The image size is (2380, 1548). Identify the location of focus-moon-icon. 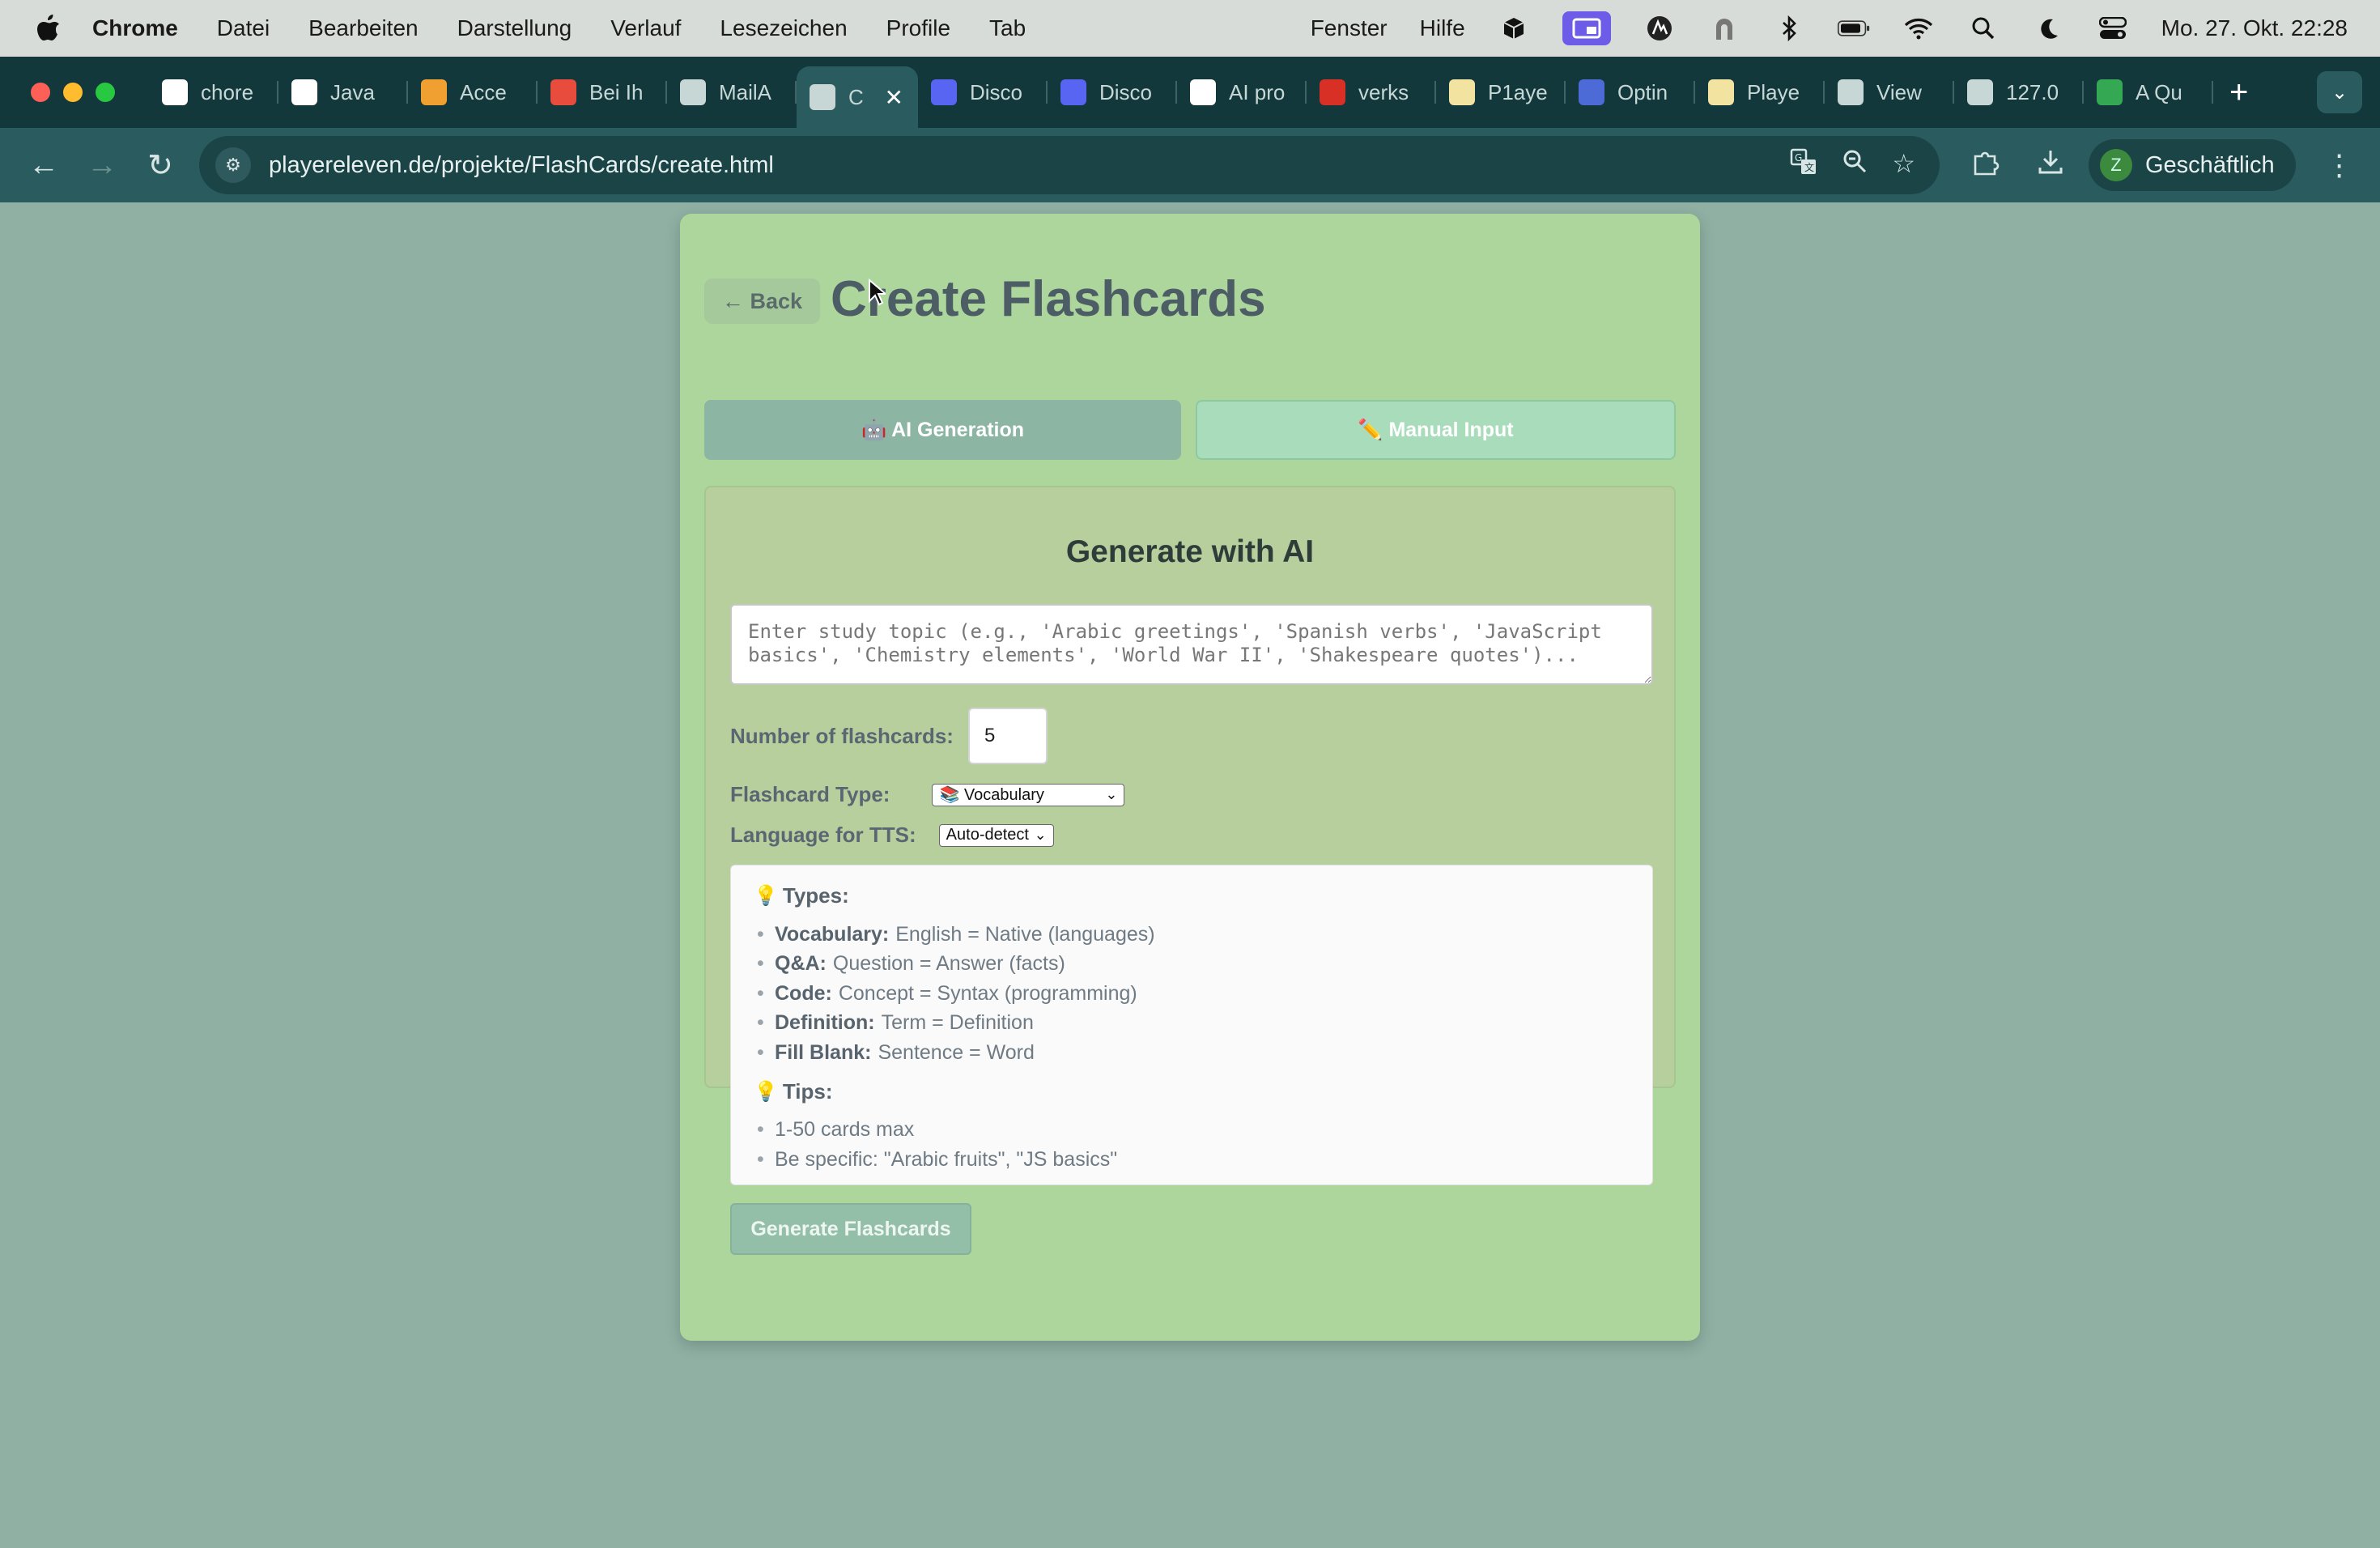
(2048, 29).